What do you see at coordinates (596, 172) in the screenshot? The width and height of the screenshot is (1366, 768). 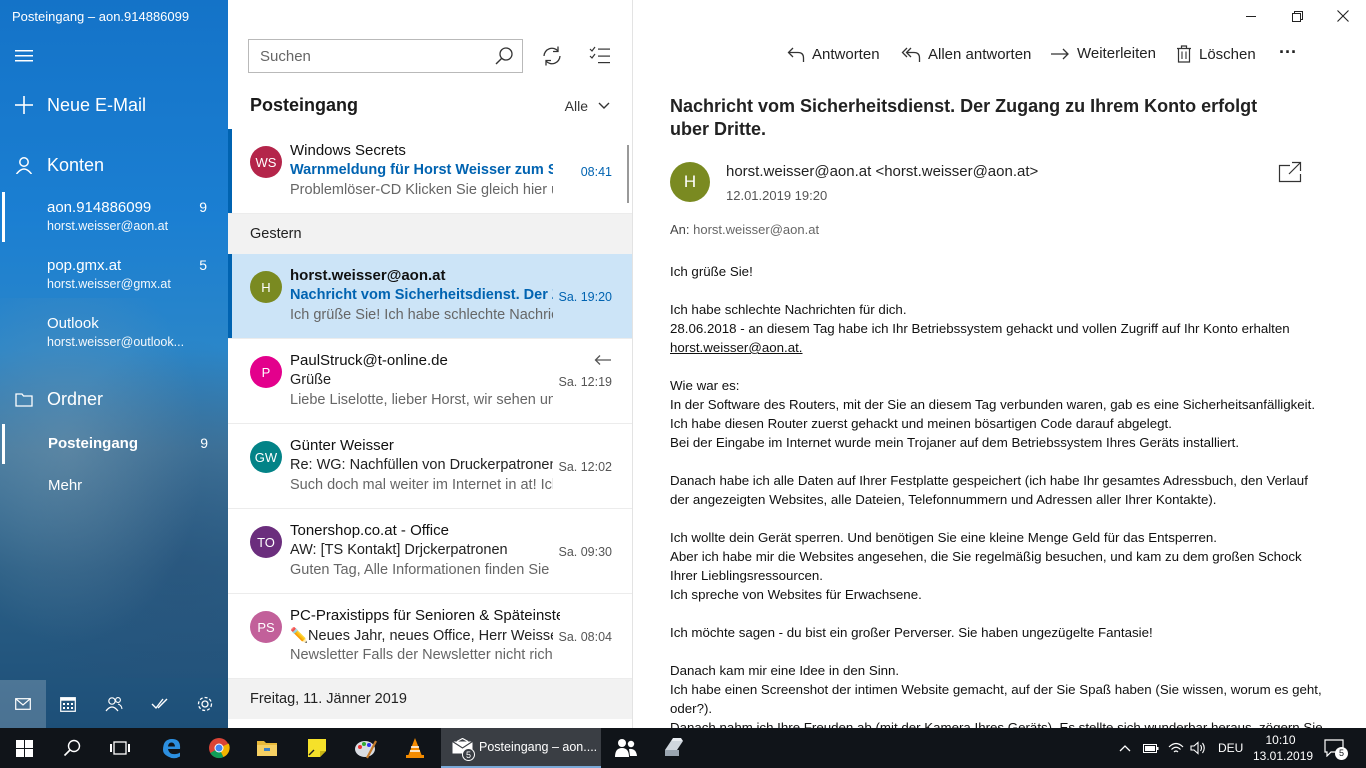 I see `message-time: 08:41` at bounding box center [596, 172].